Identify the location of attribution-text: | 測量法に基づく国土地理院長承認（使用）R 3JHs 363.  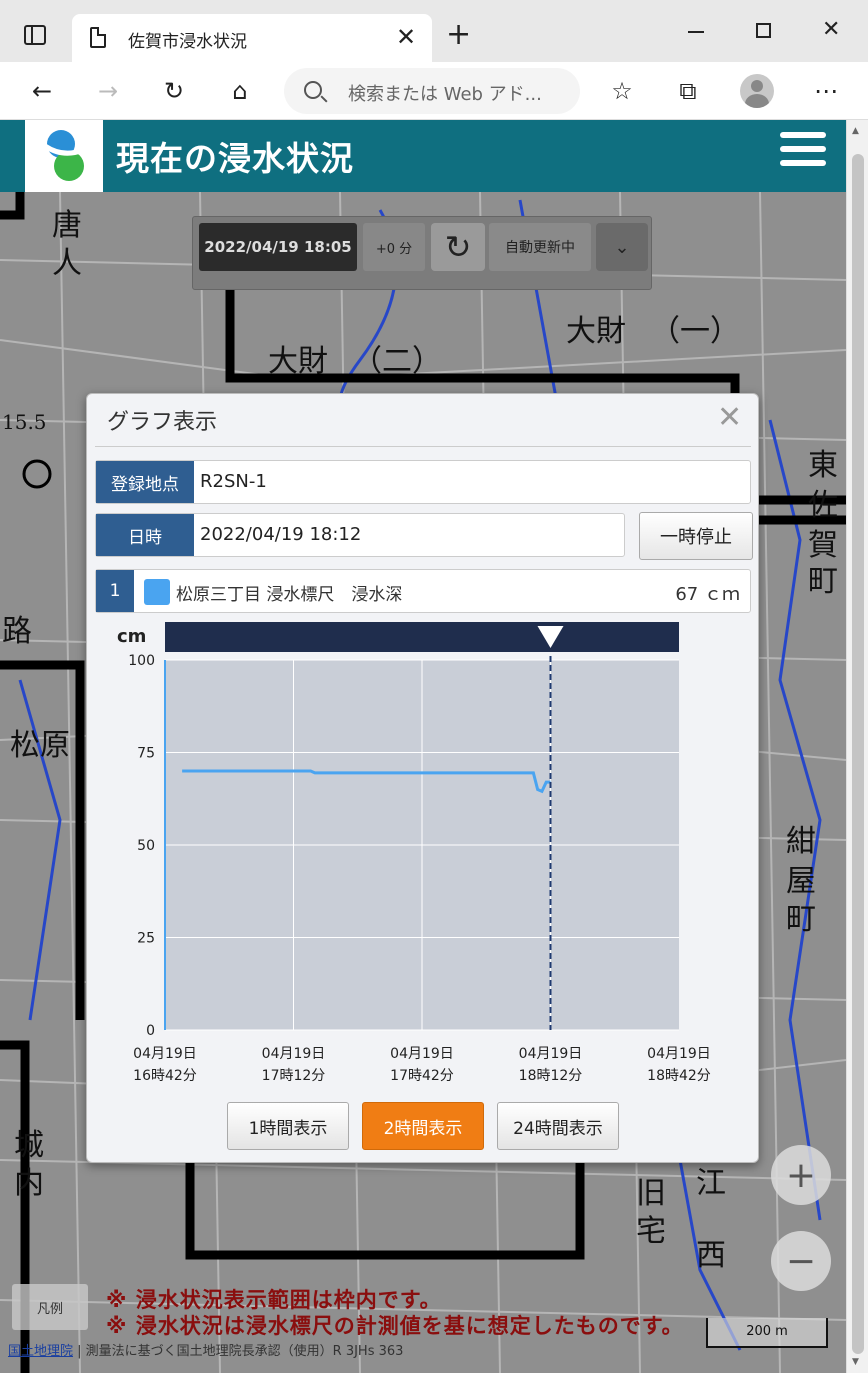
(238, 1351).